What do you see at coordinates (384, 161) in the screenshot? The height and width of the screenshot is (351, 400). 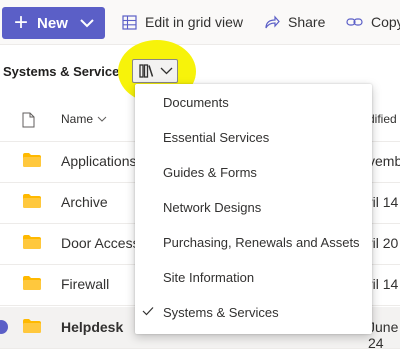 I see `item-modified: vemb` at bounding box center [384, 161].